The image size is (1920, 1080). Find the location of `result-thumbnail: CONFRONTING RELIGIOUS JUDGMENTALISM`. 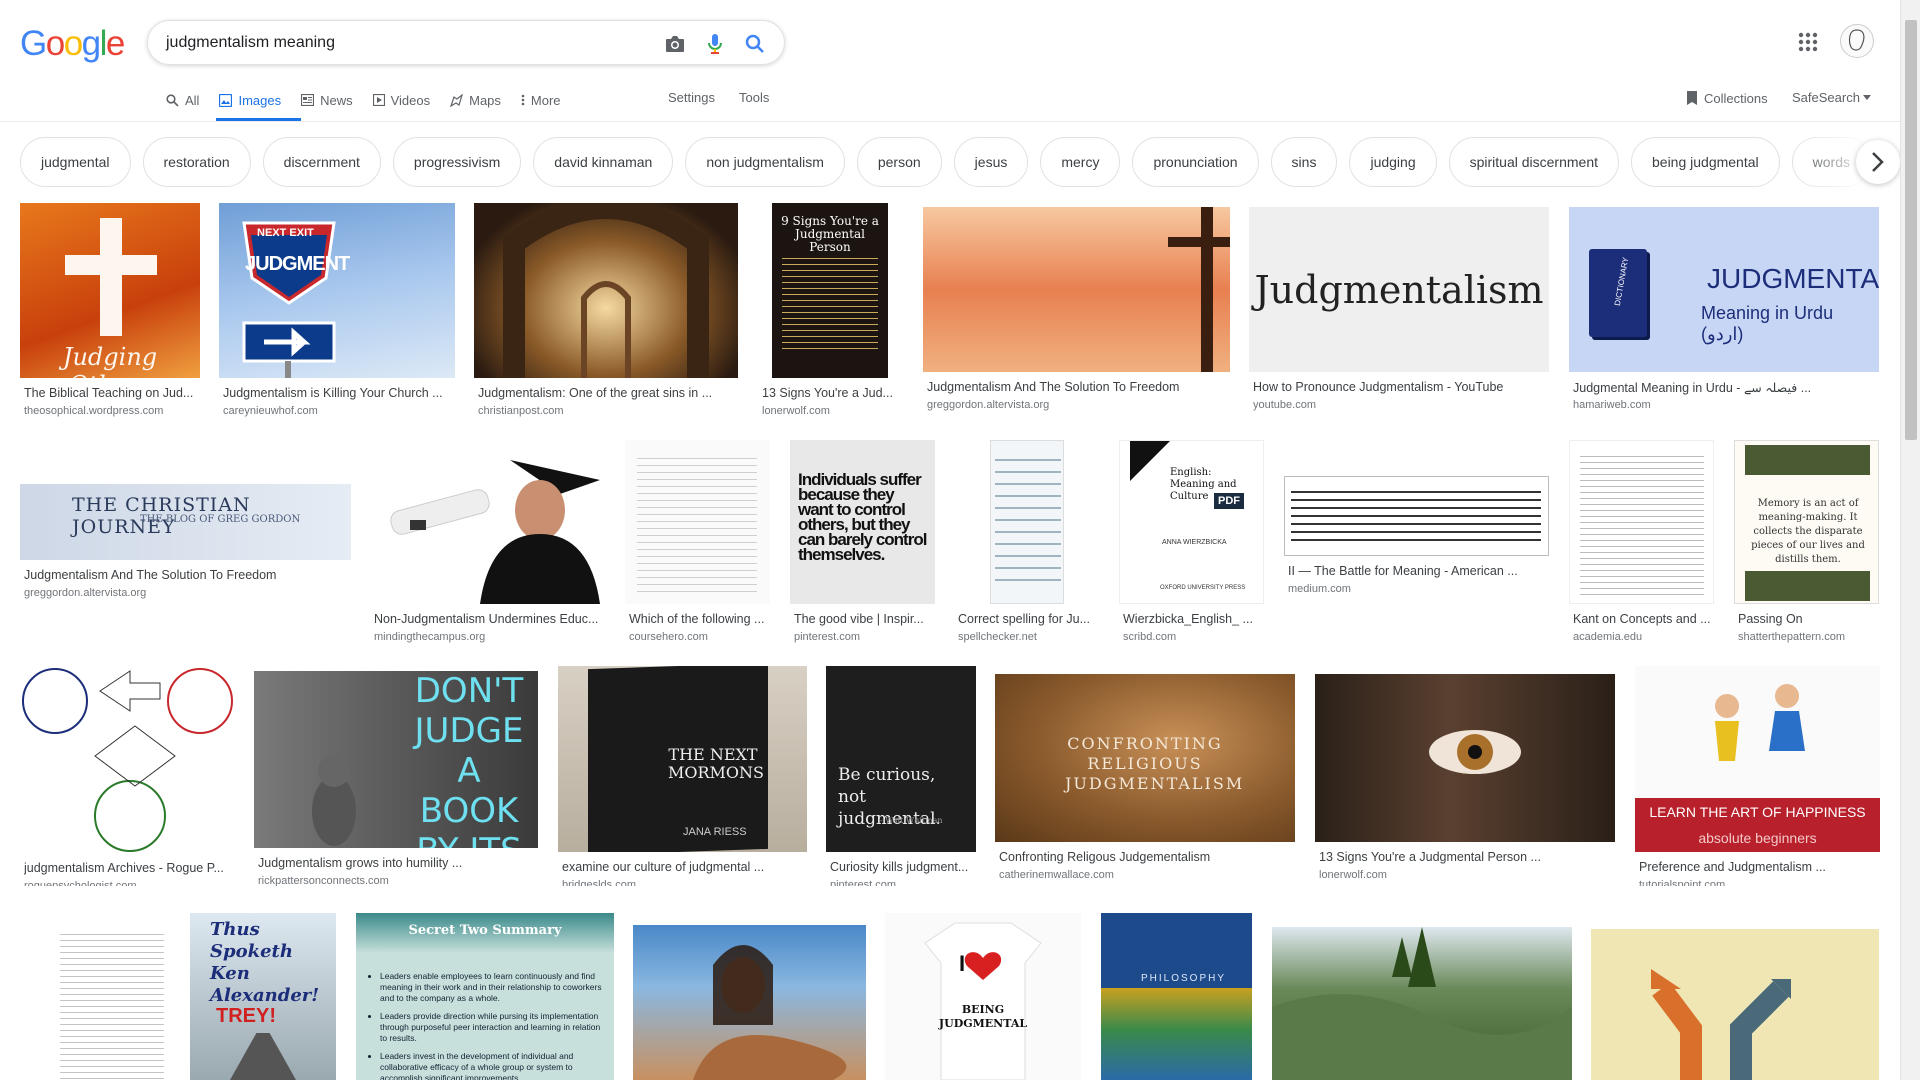

result-thumbnail: CONFRONTING RELIGIOUS JUDGMENTALISM is located at coordinates (1145, 758).